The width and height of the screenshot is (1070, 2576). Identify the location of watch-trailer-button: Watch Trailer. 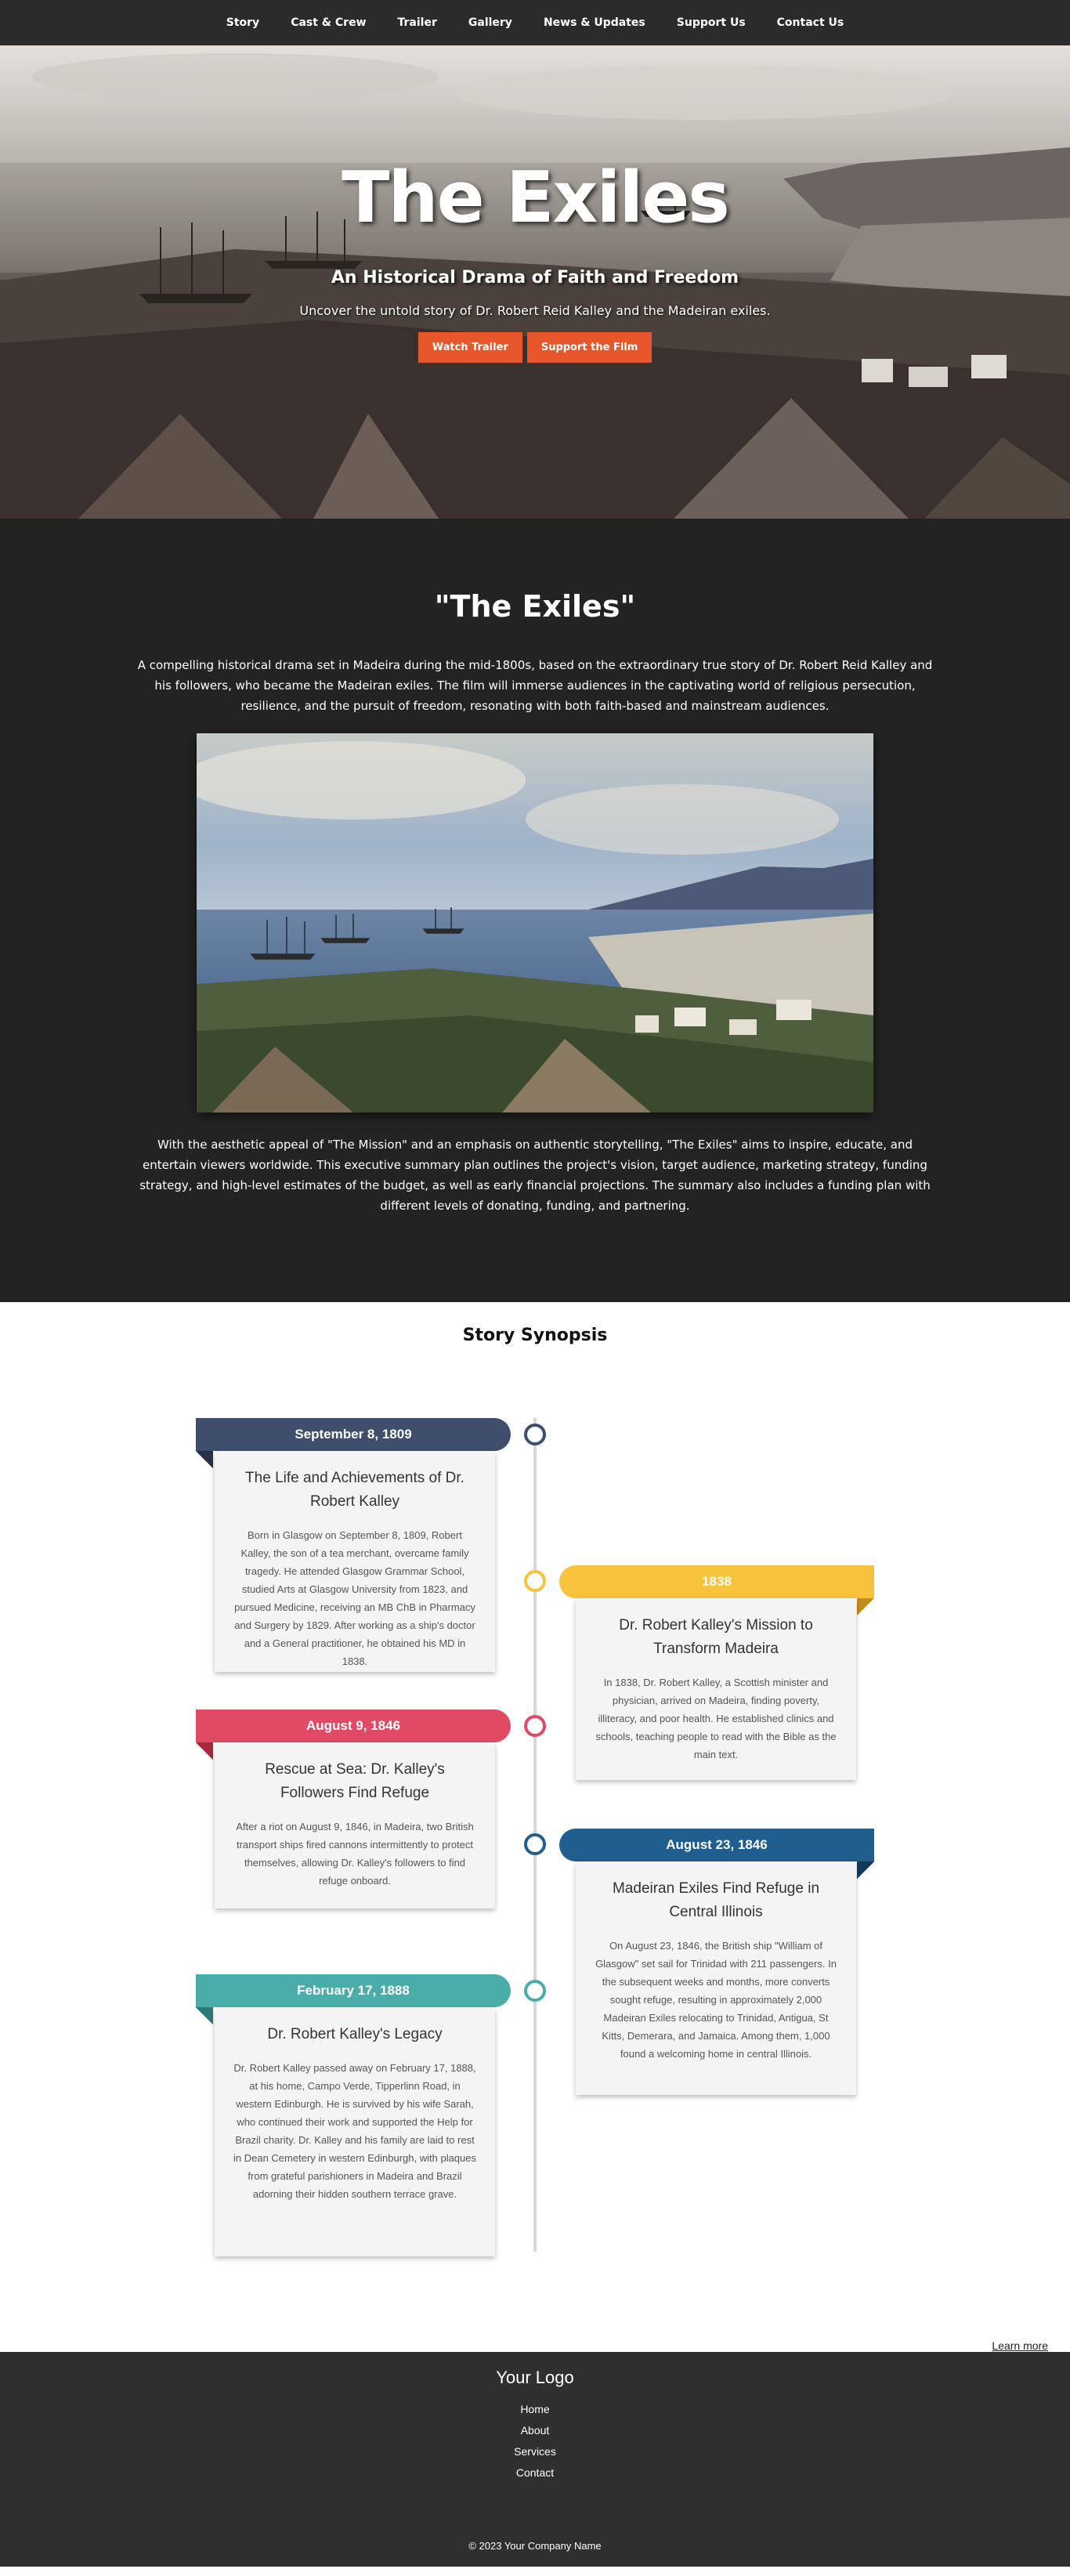
(470, 348).